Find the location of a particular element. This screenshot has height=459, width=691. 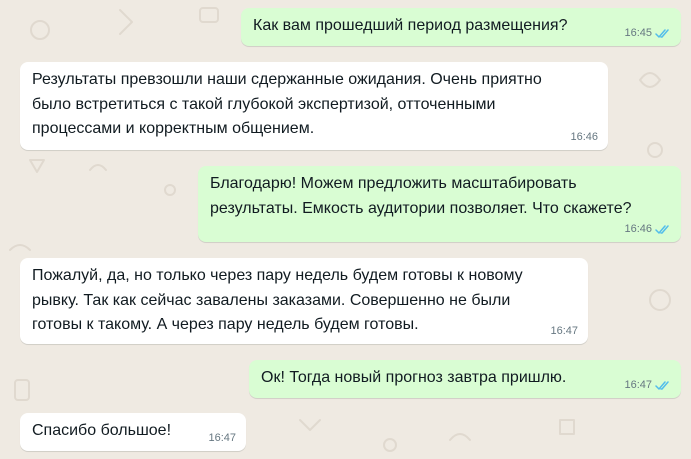

message-meta: 16:45 is located at coordinates (647, 33).